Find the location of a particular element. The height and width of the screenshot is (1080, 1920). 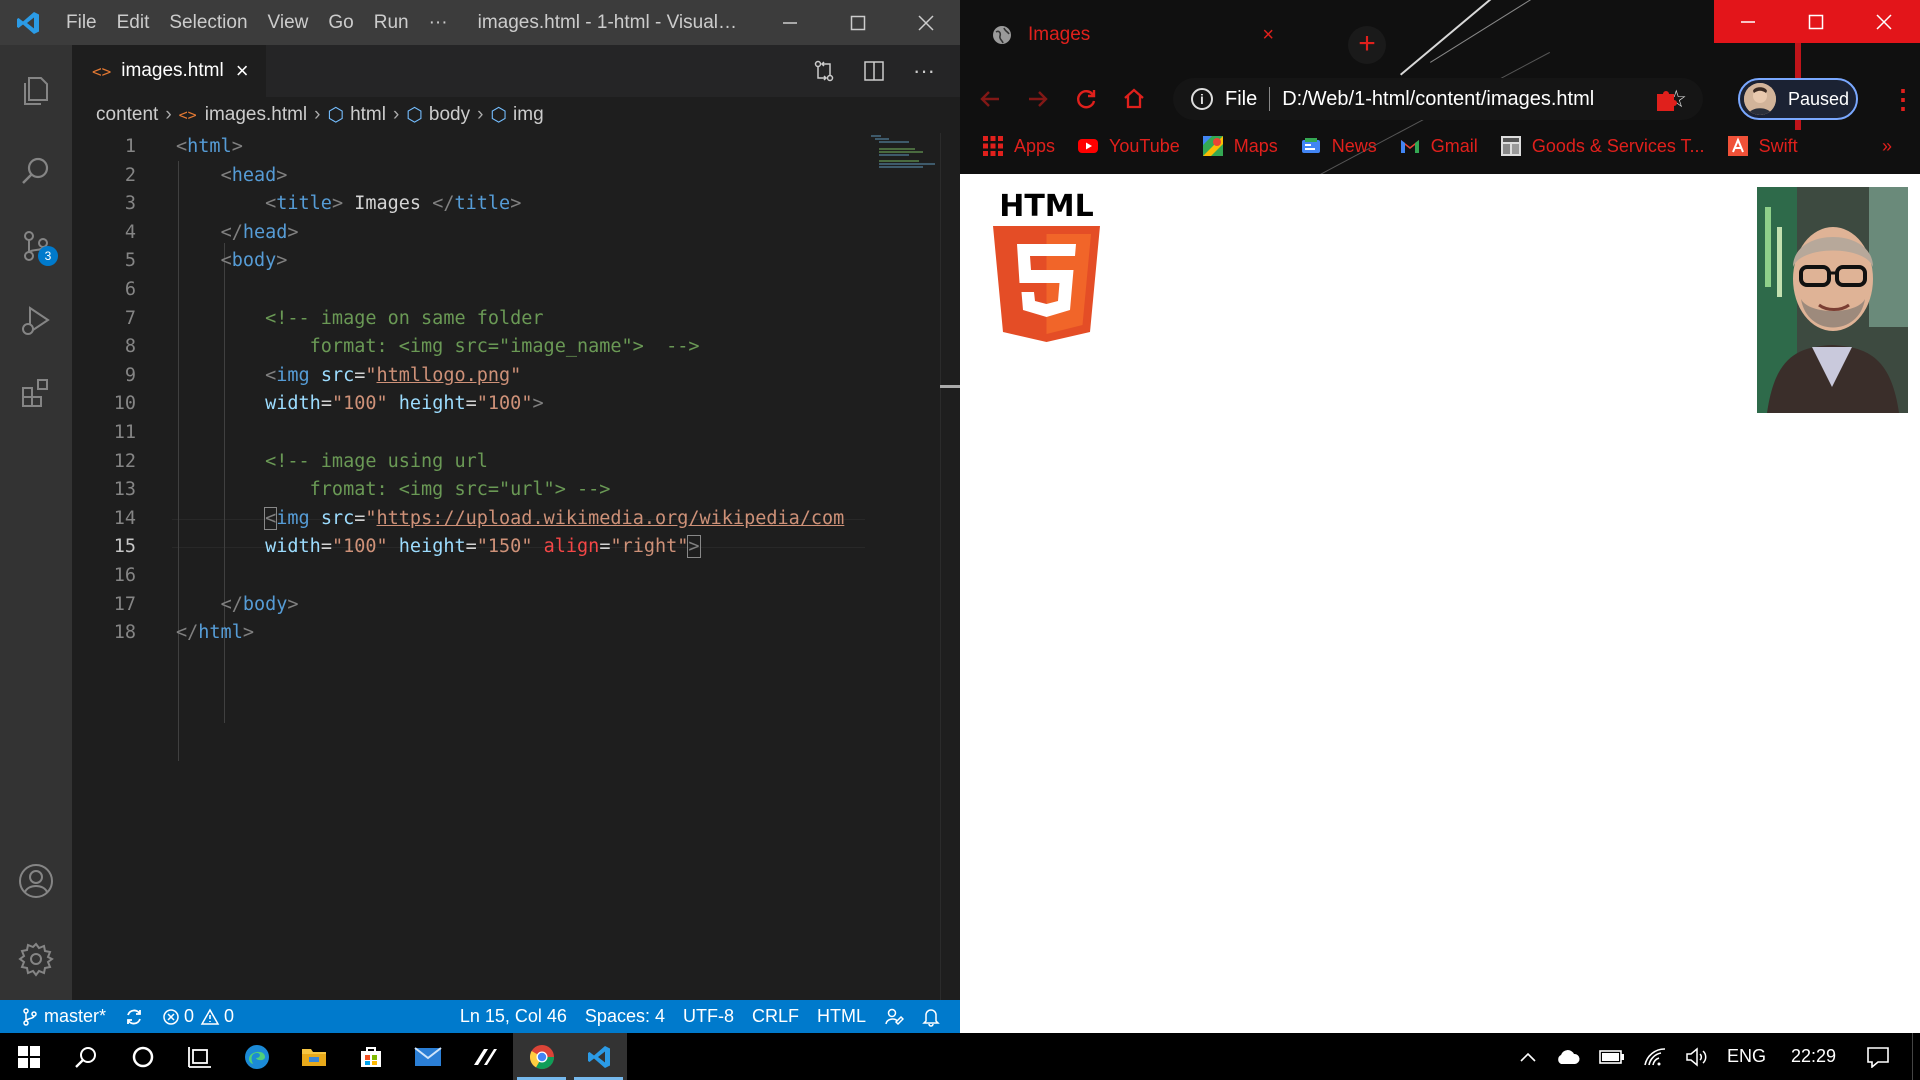

bookmark-maps: Maps is located at coordinates (1240, 146).